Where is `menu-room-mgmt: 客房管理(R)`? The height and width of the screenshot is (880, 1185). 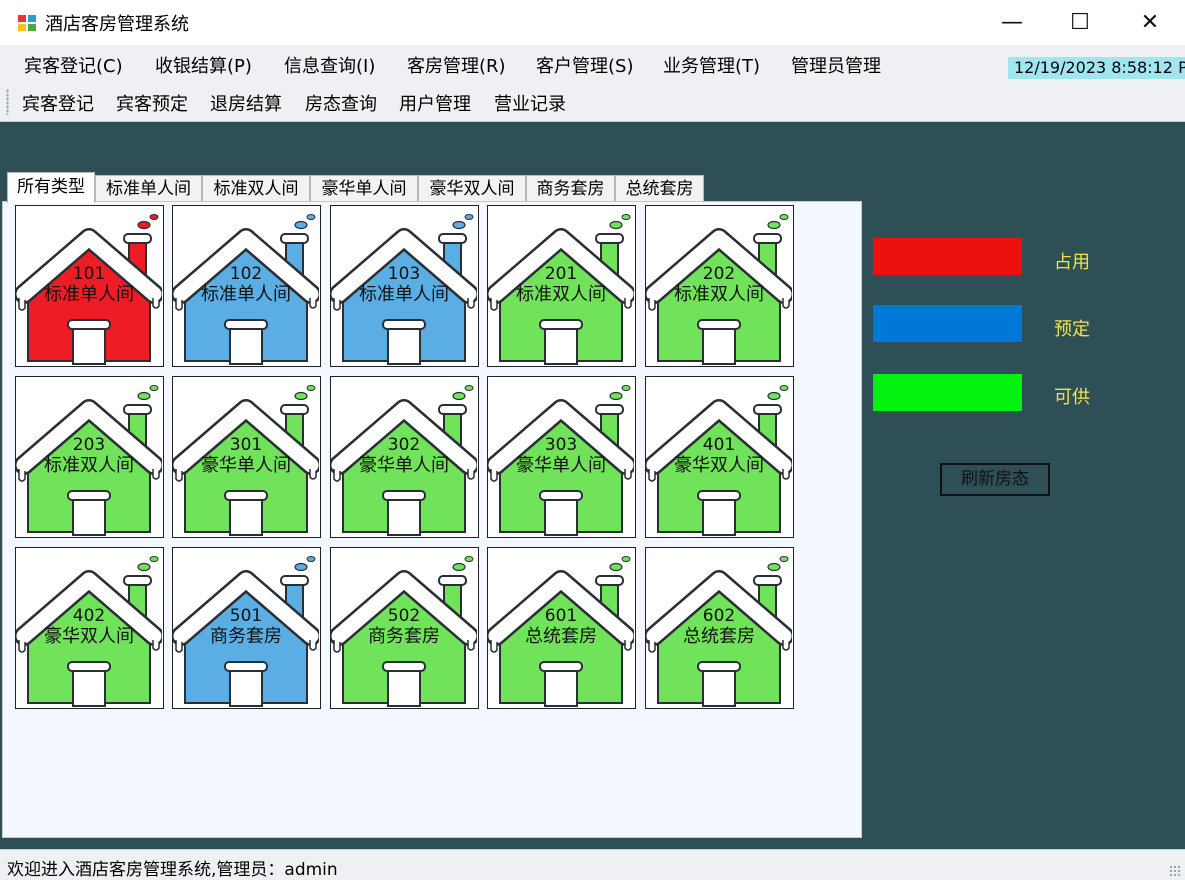 menu-room-mgmt: 客房管理(R) is located at coordinates (456, 65).